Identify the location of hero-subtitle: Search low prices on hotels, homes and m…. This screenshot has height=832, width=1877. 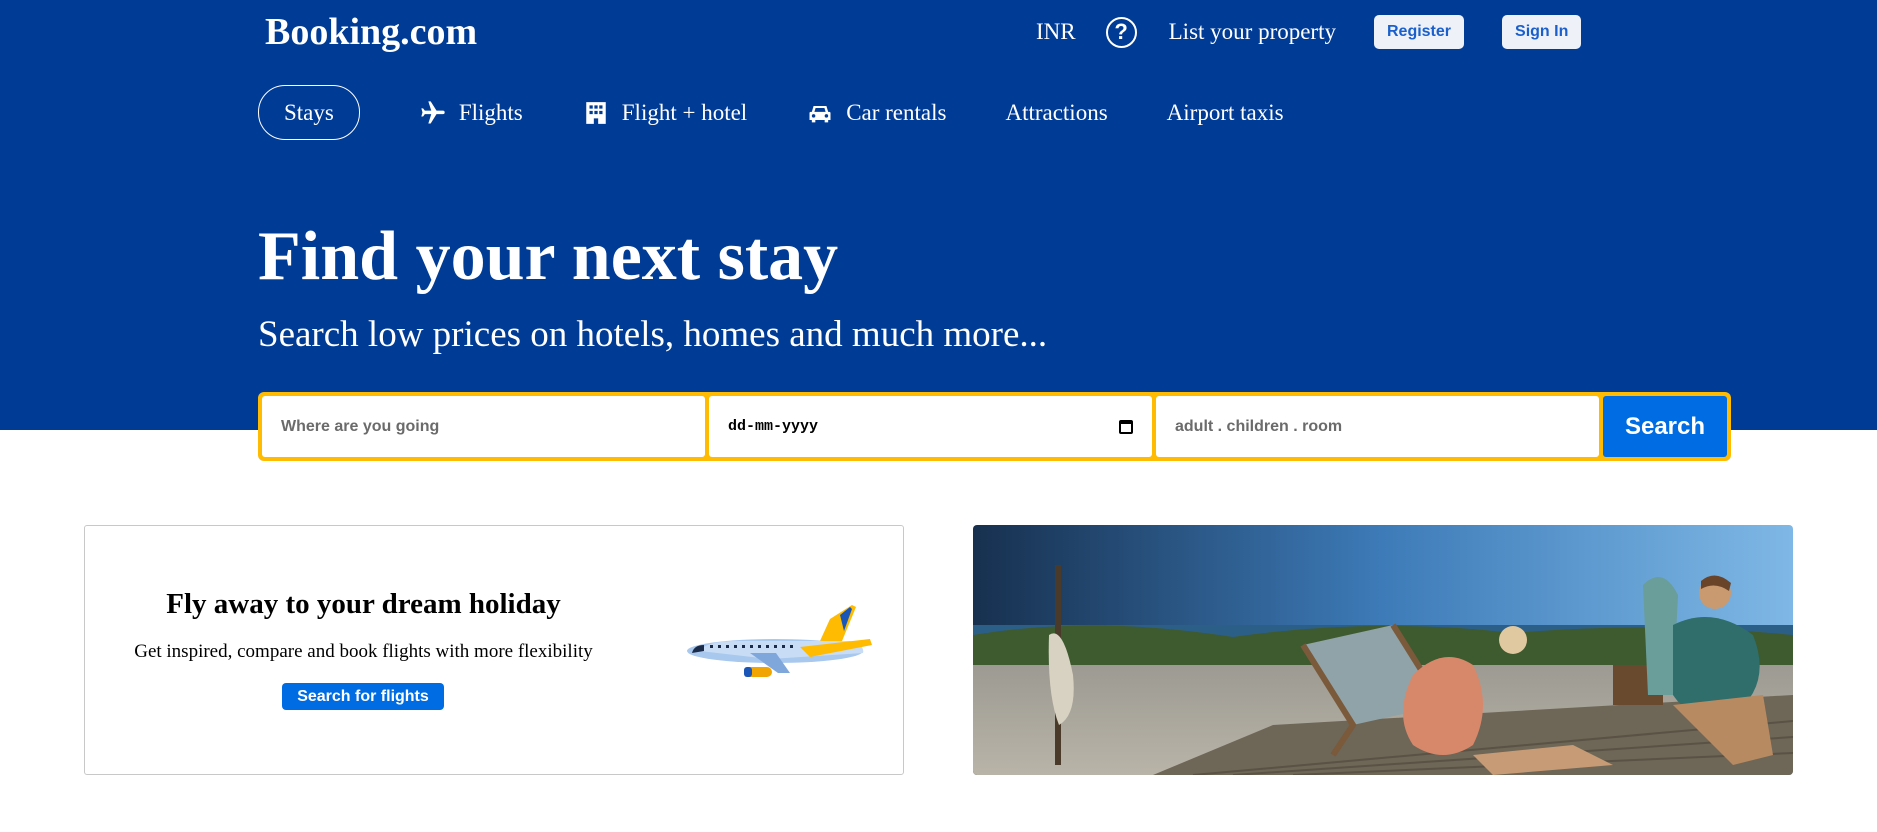
(653, 334).